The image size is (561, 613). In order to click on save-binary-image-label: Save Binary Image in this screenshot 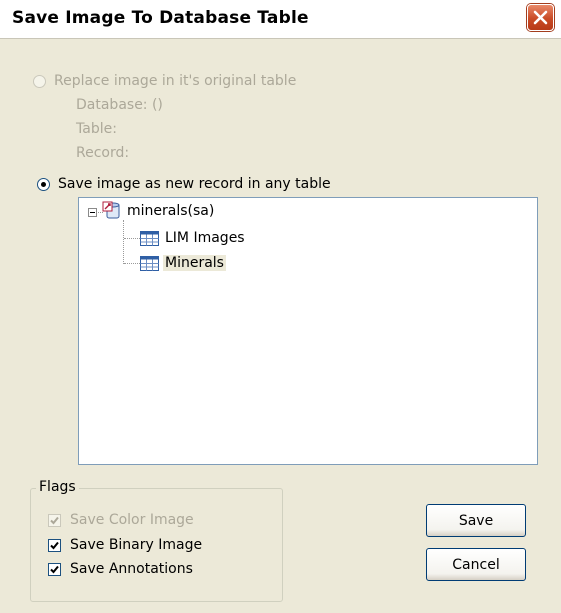, I will do `click(136, 545)`.